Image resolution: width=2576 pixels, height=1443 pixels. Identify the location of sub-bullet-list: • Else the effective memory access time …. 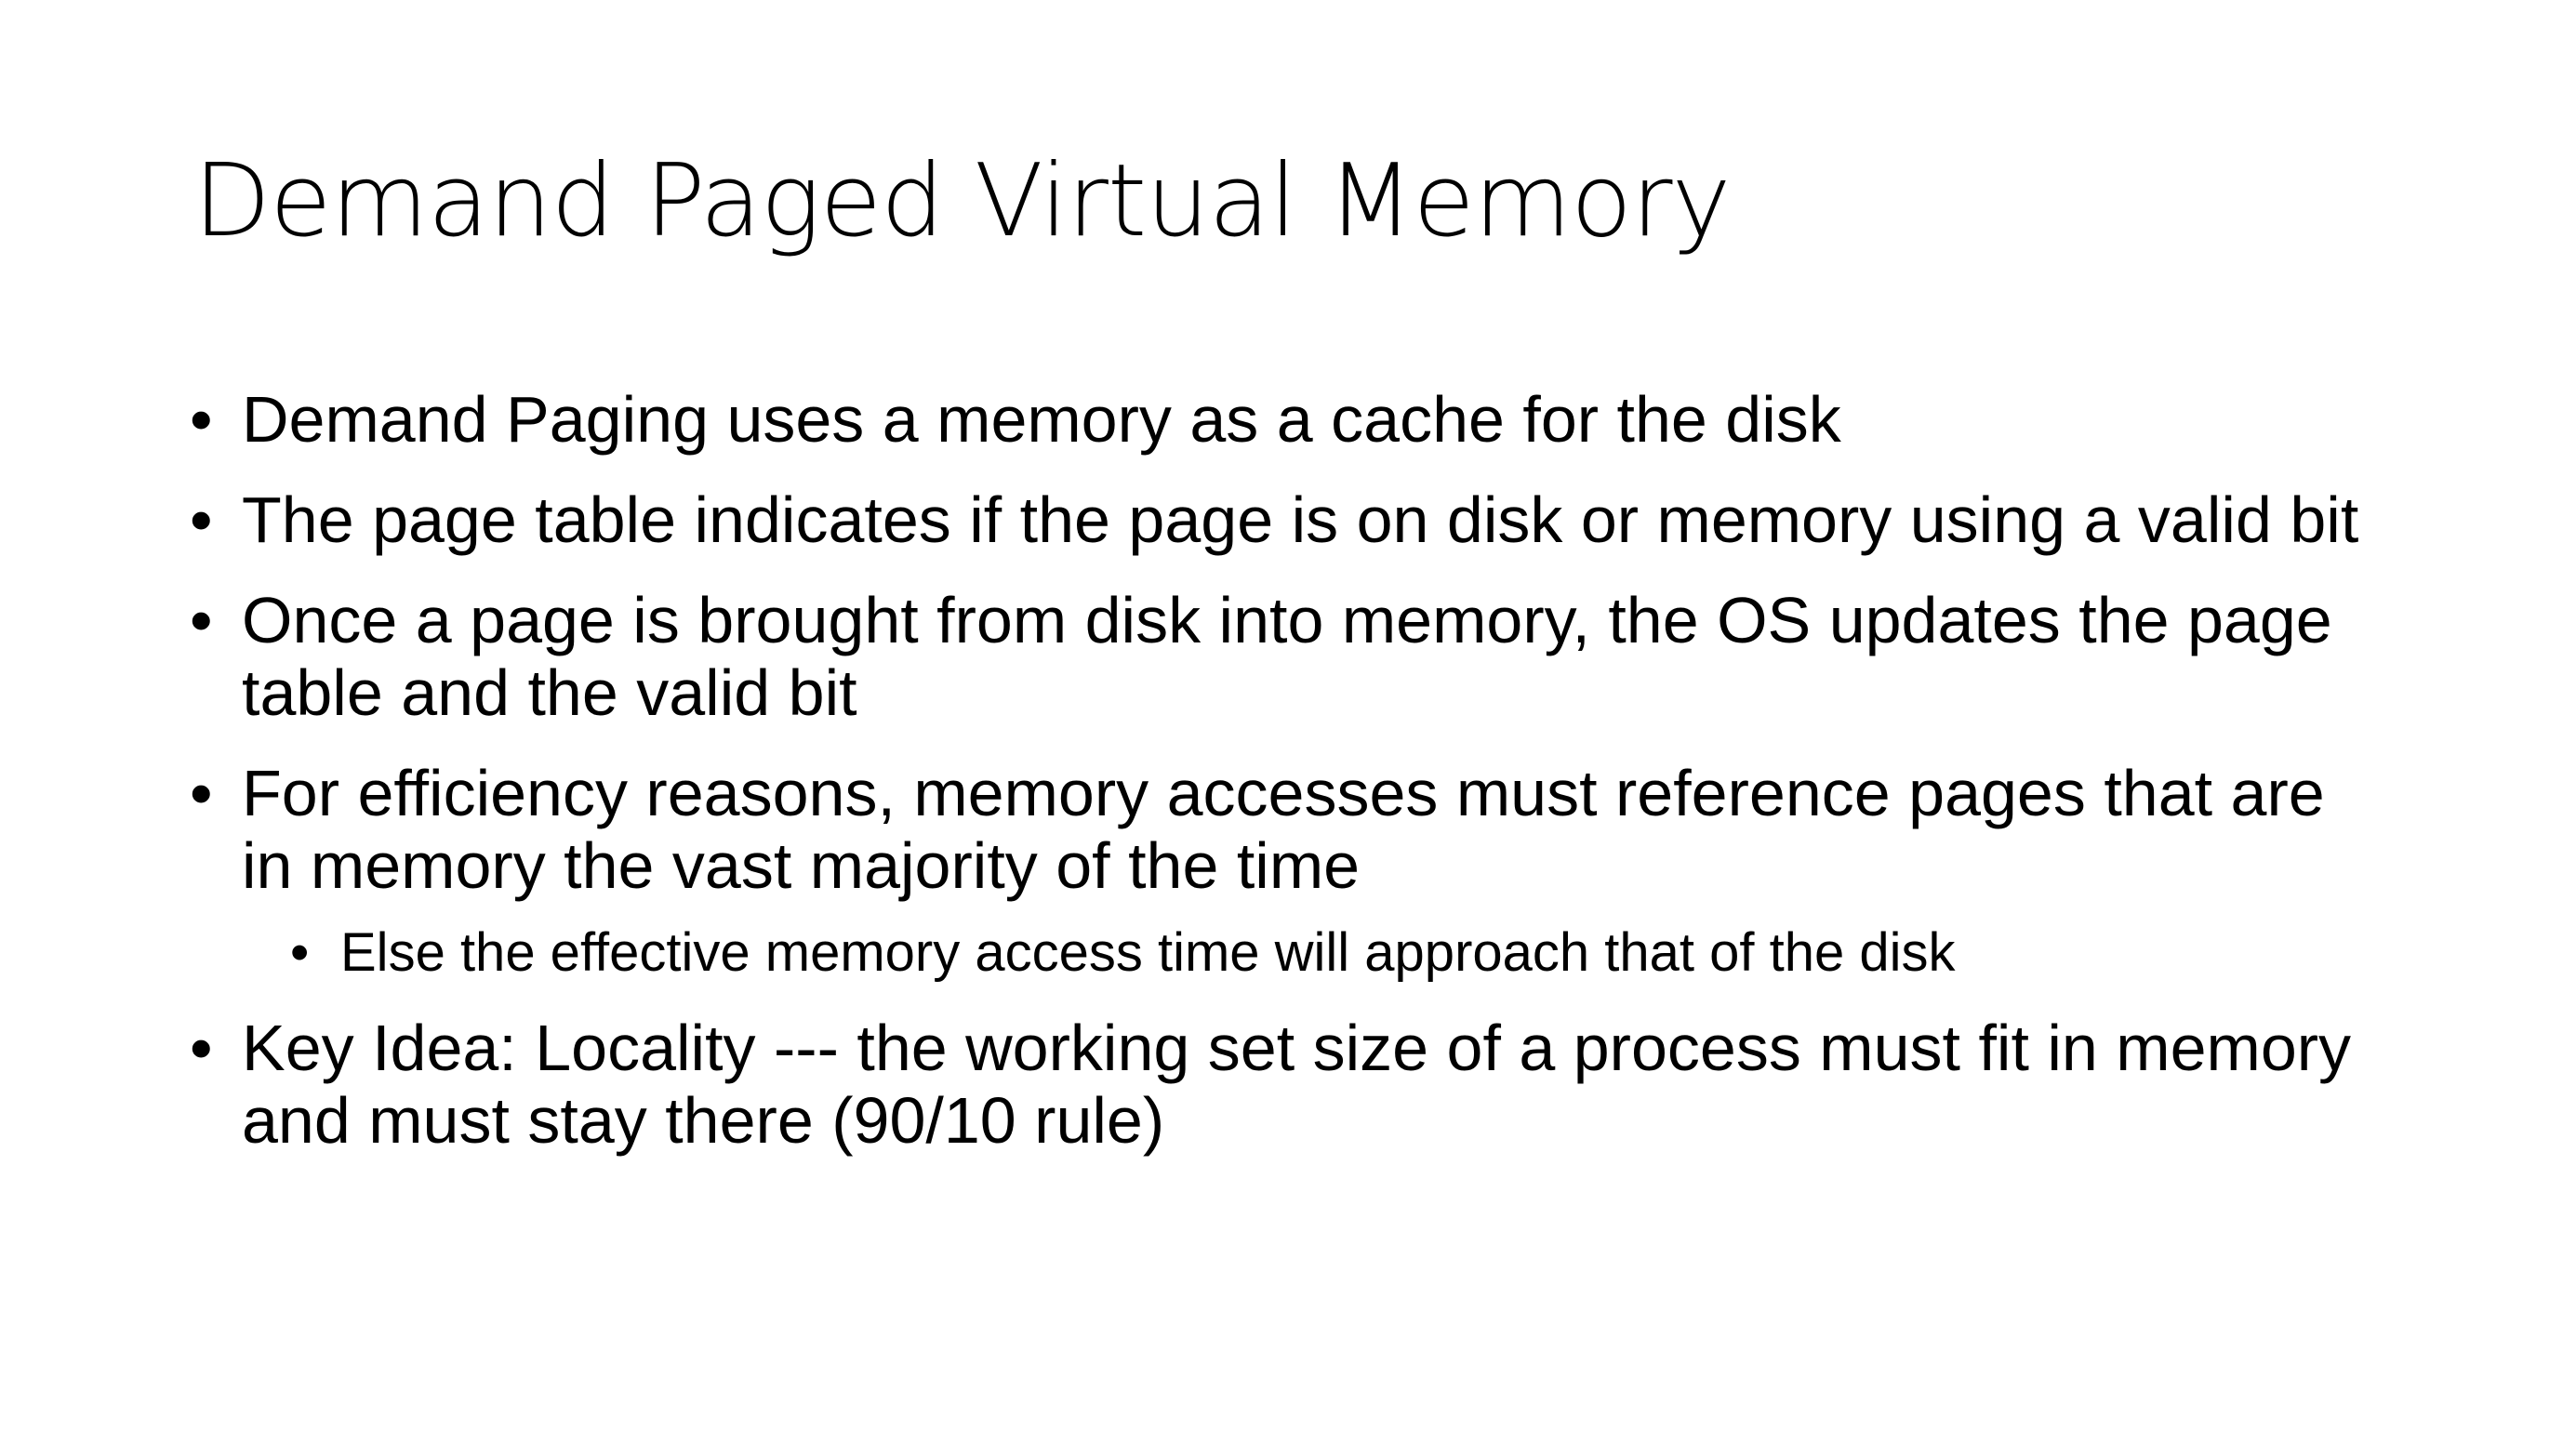
(1302, 953).